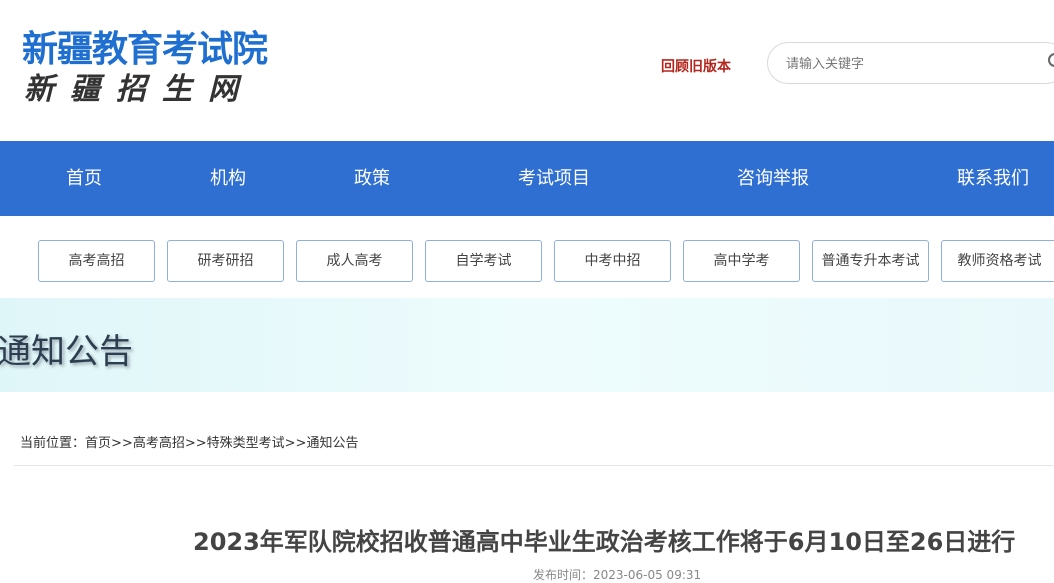 The width and height of the screenshot is (1054, 583). Describe the element at coordinates (98, 443) in the screenshot. I see `breadcrumb-home: 首页` at that location.